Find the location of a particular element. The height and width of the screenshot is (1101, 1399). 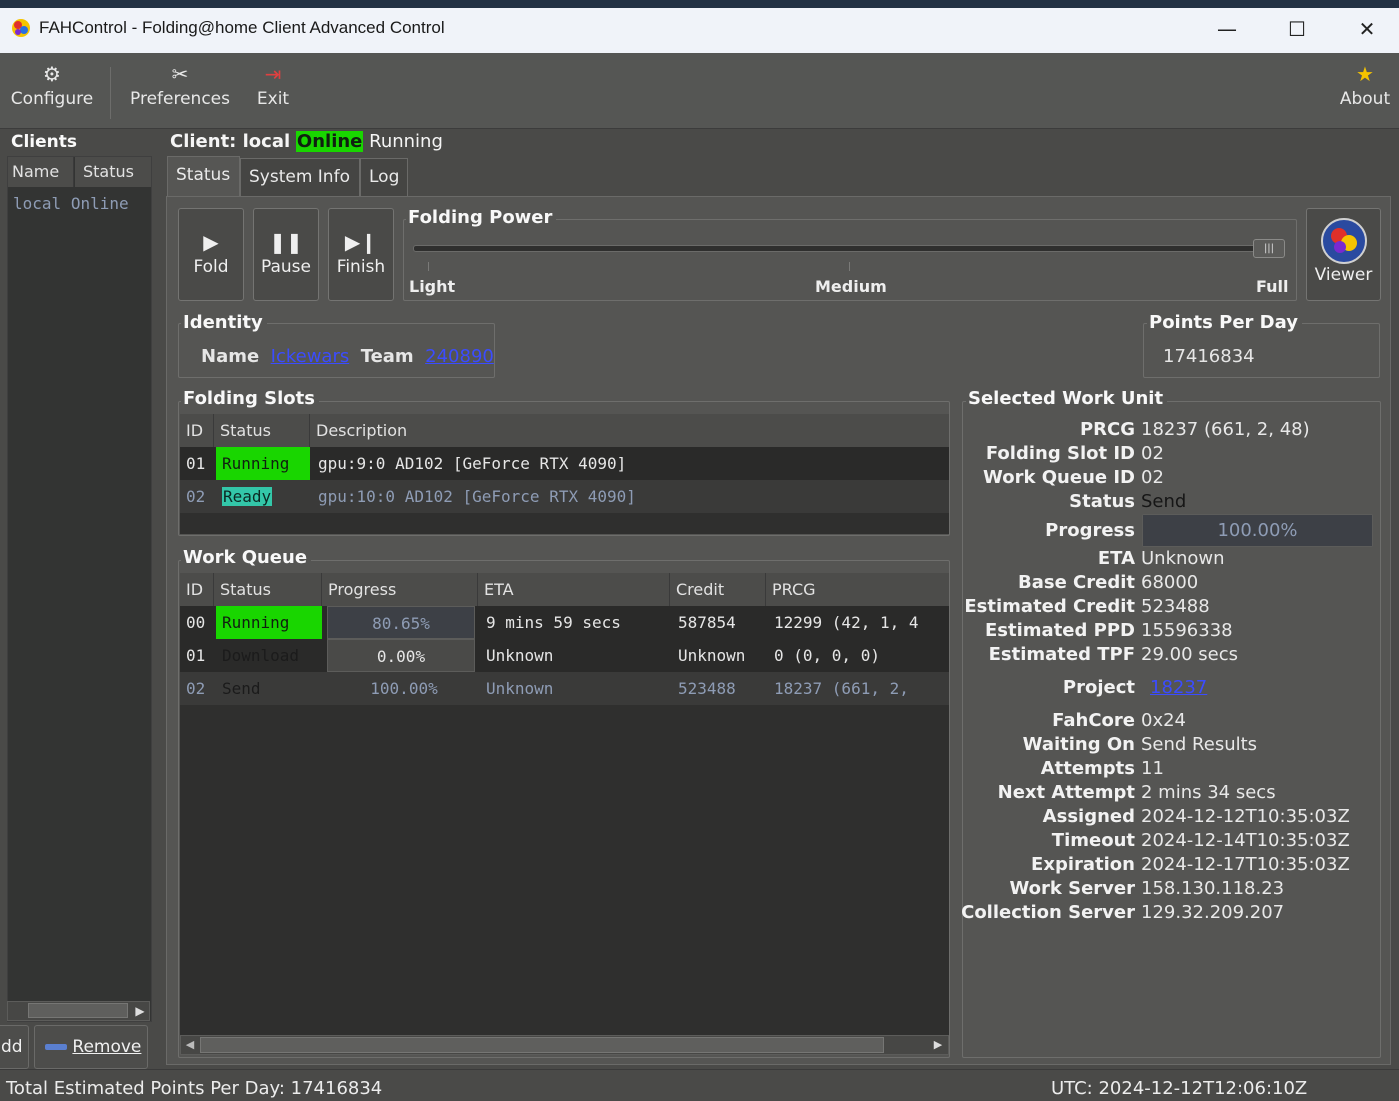

slots-header-status: Status is located at coordinates (262, 430).